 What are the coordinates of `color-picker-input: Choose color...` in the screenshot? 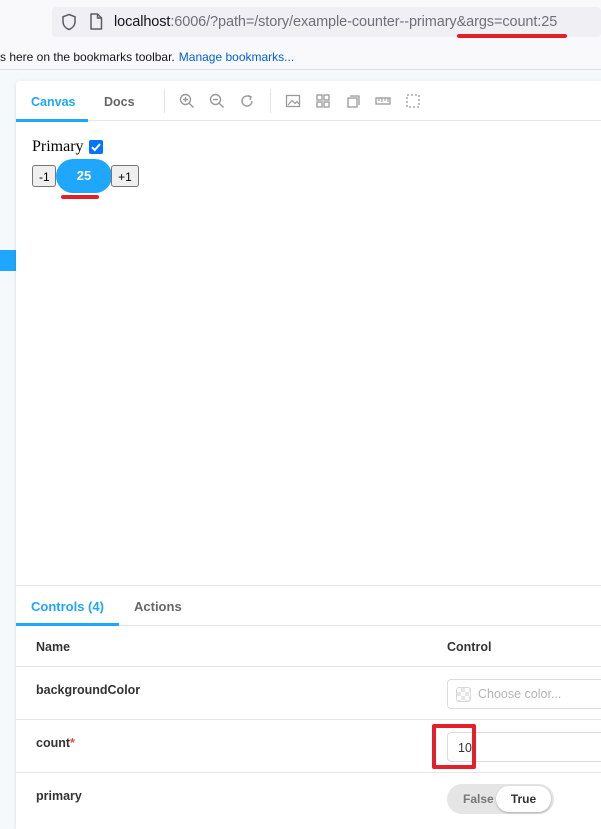 It's located at (524, 694).